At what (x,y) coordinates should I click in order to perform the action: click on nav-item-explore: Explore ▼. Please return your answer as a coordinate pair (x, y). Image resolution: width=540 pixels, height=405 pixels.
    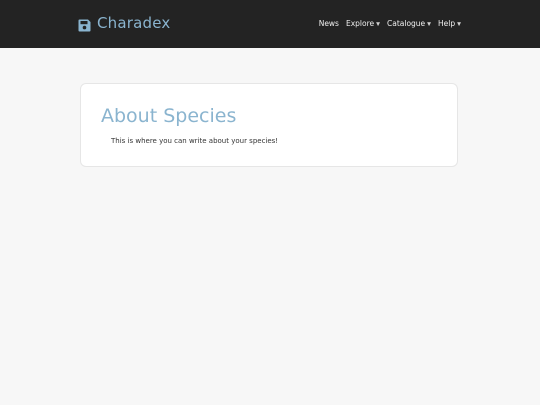
    Looking at the image, I should click on (363, 24).